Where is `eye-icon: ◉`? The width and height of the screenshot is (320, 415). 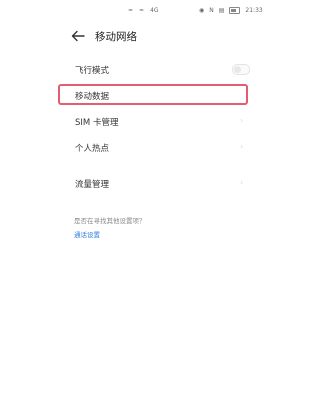 eye-icon: ◉ is located at coordinates (202, 10).